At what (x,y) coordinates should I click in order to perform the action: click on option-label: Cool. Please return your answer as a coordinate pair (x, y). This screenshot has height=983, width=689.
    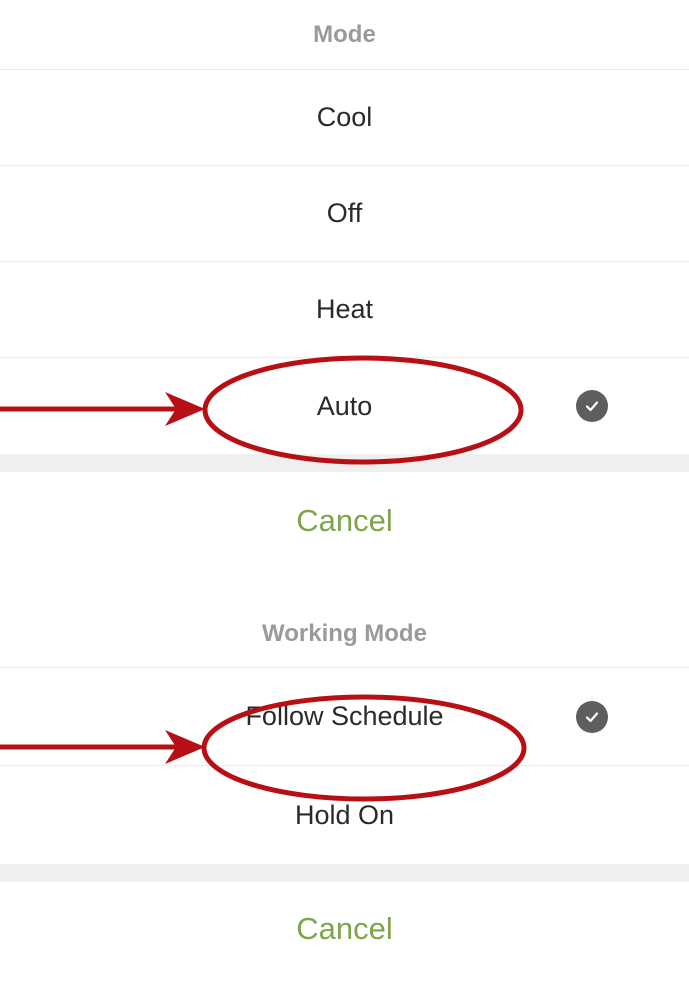
    Looking at the image, I should click on (344, 117).